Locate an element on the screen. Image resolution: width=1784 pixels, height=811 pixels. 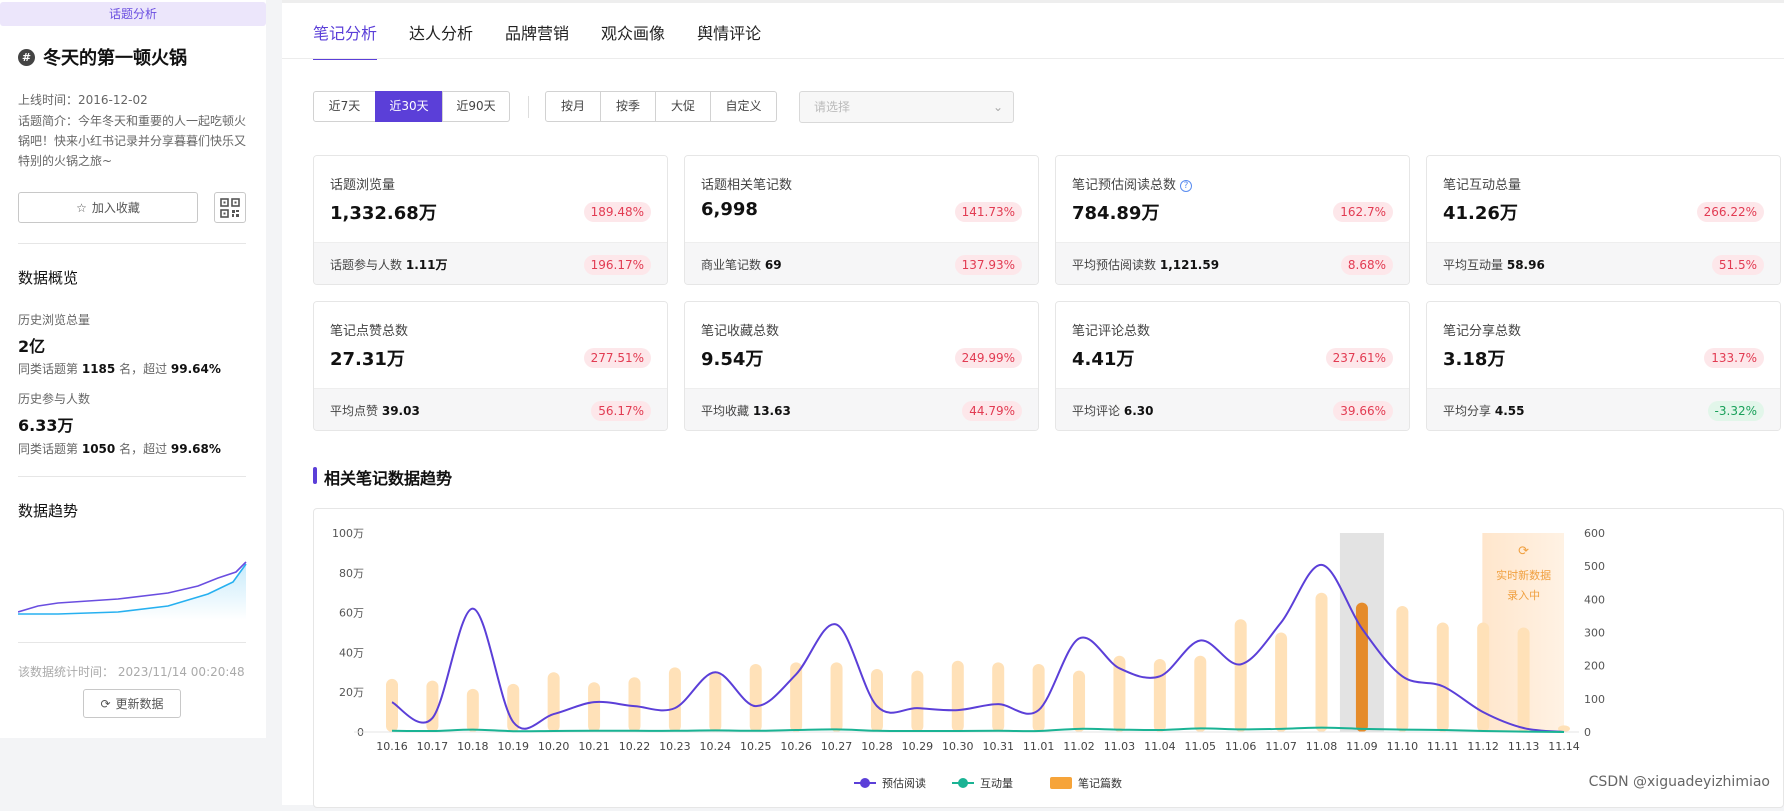
hist-people-label: 历史参与人数 is located at coordinates (54, 399).